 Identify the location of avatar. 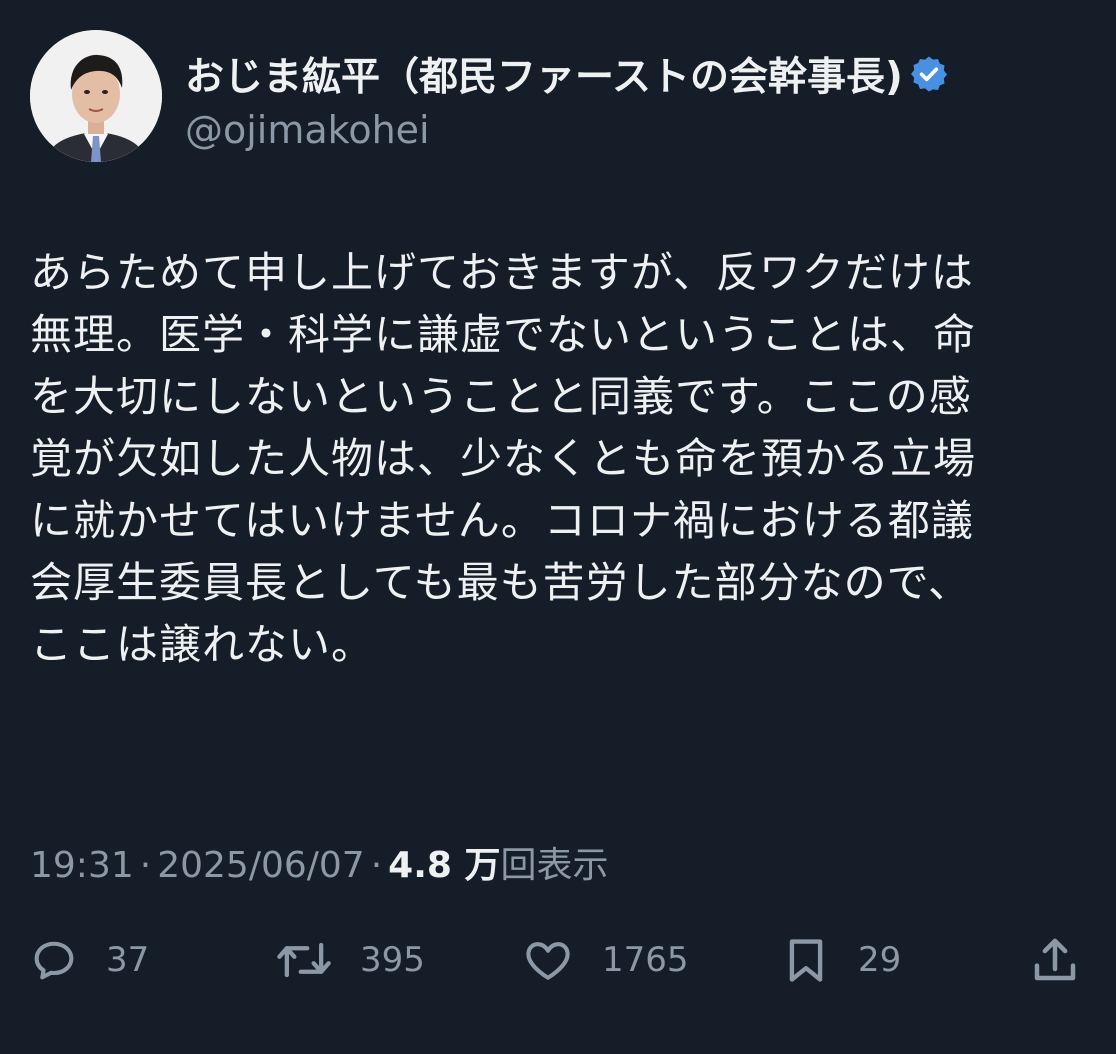
(96, 96).